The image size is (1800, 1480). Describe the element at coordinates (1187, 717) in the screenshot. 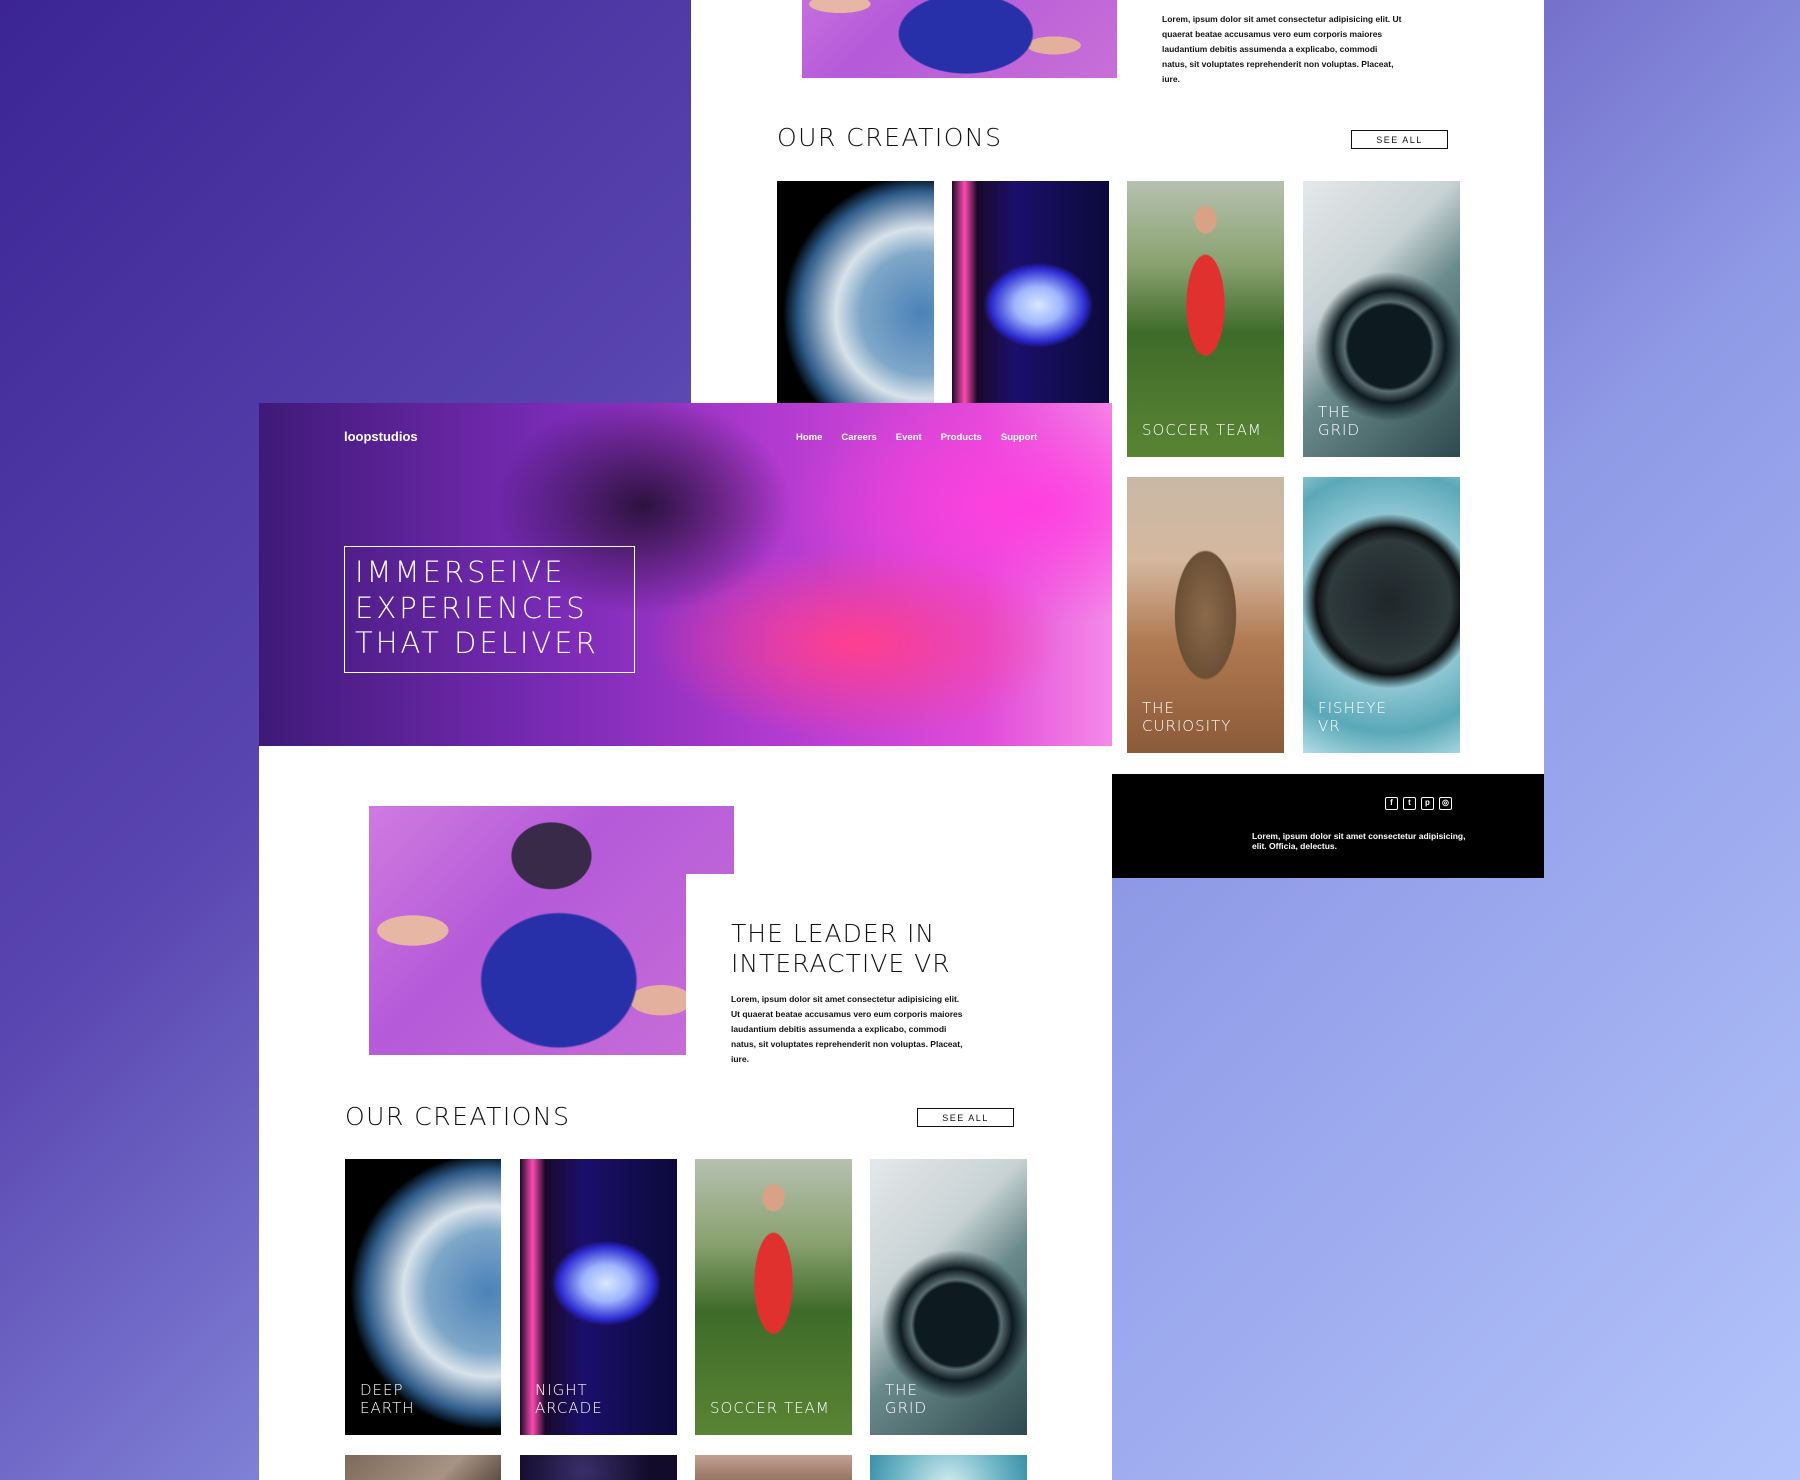

I see `card-title: THE CURIOSITY` at that location.